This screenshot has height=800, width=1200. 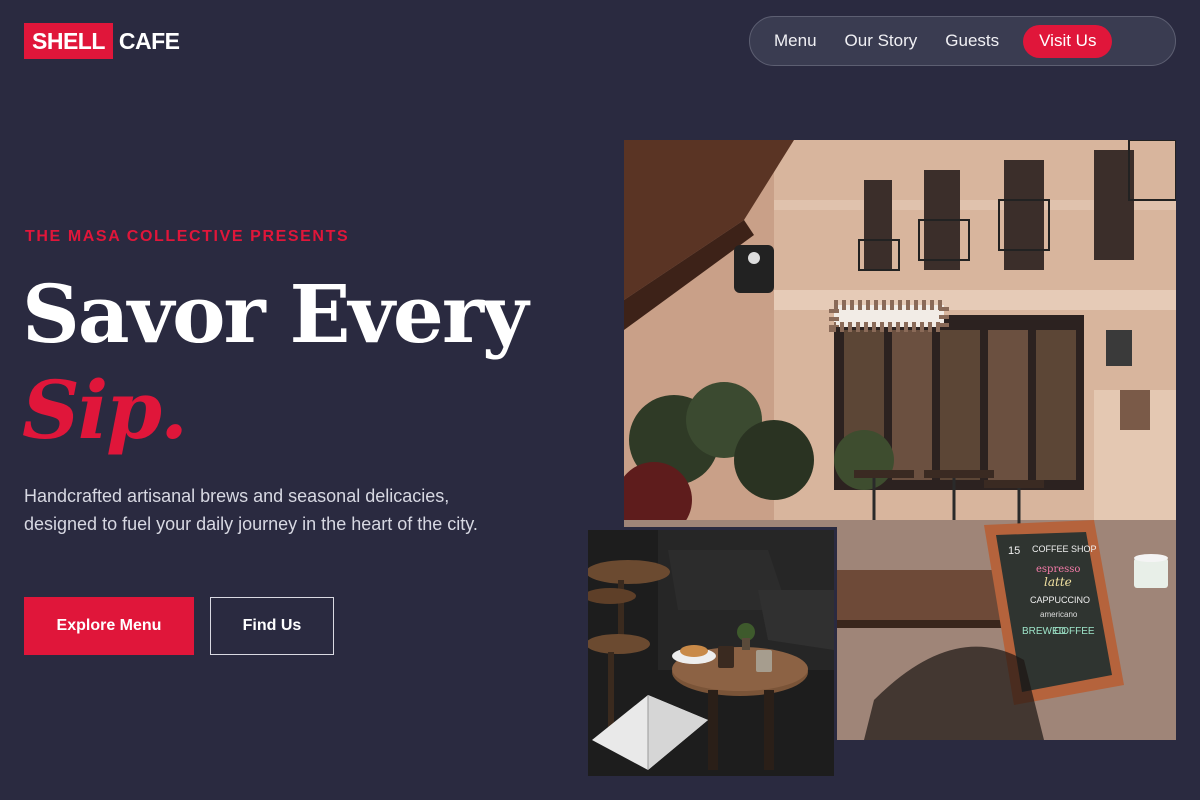 What do you see at coordinates (1014, 551) in the screenshot?
I see `chalkboard-number: 15` at bounding box center [1014, 551].